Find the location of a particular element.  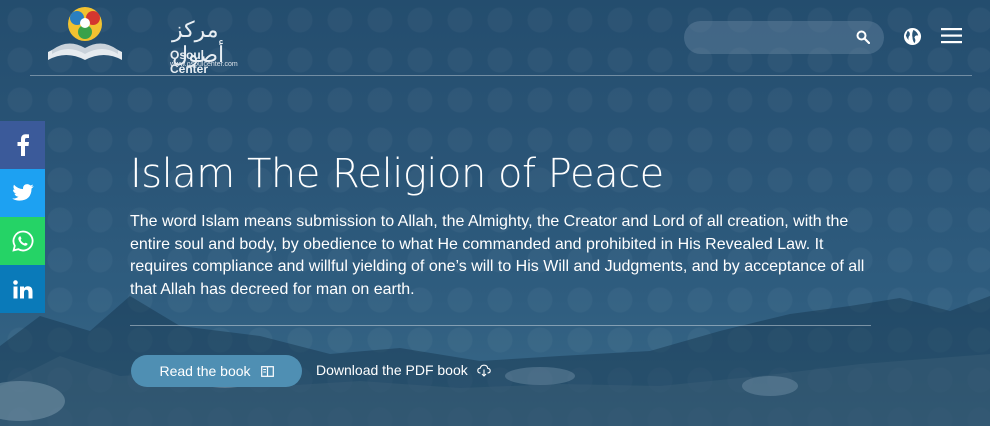

whatsapp-share-button is located at coordinates (22, 241).